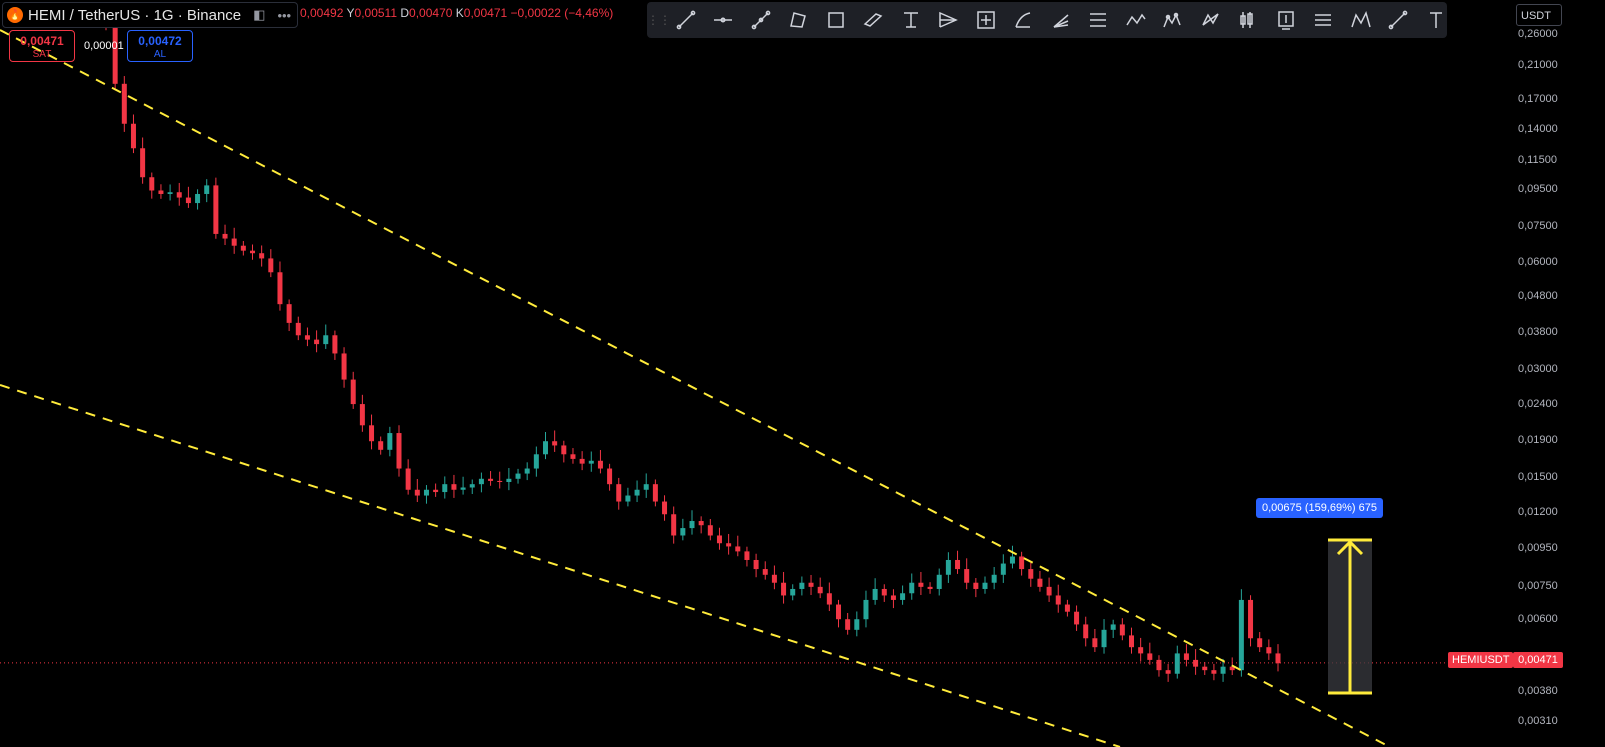 The width and height of the screenshot is (1605, 747). I want to click on ohlc-high: 0,00511, so click(376, 13).